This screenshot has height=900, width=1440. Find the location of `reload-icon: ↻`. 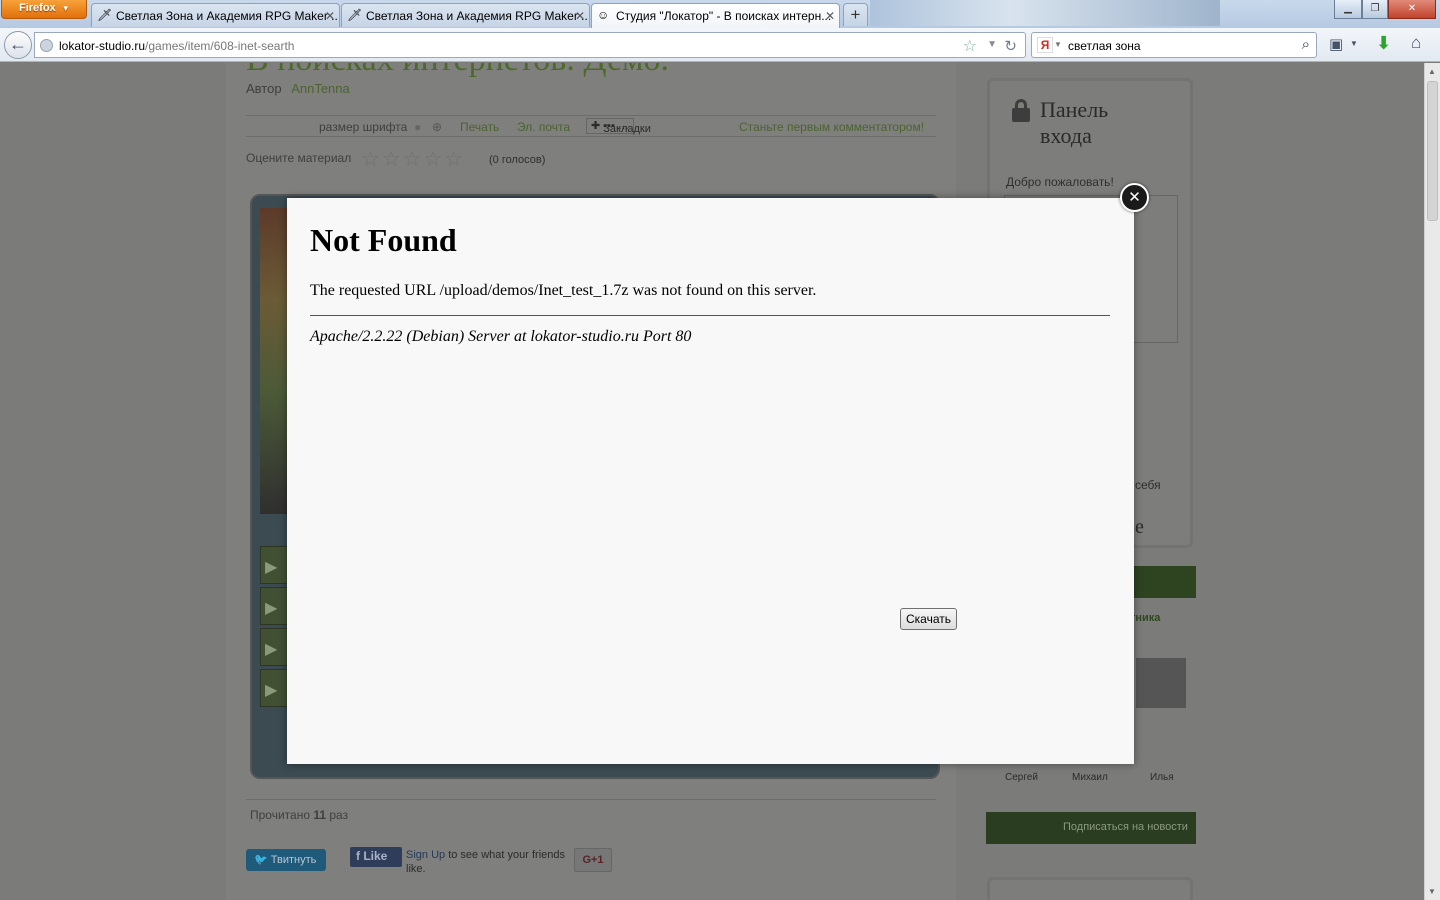

reload-icon: ↻ is located at coordinates (1010, 46).